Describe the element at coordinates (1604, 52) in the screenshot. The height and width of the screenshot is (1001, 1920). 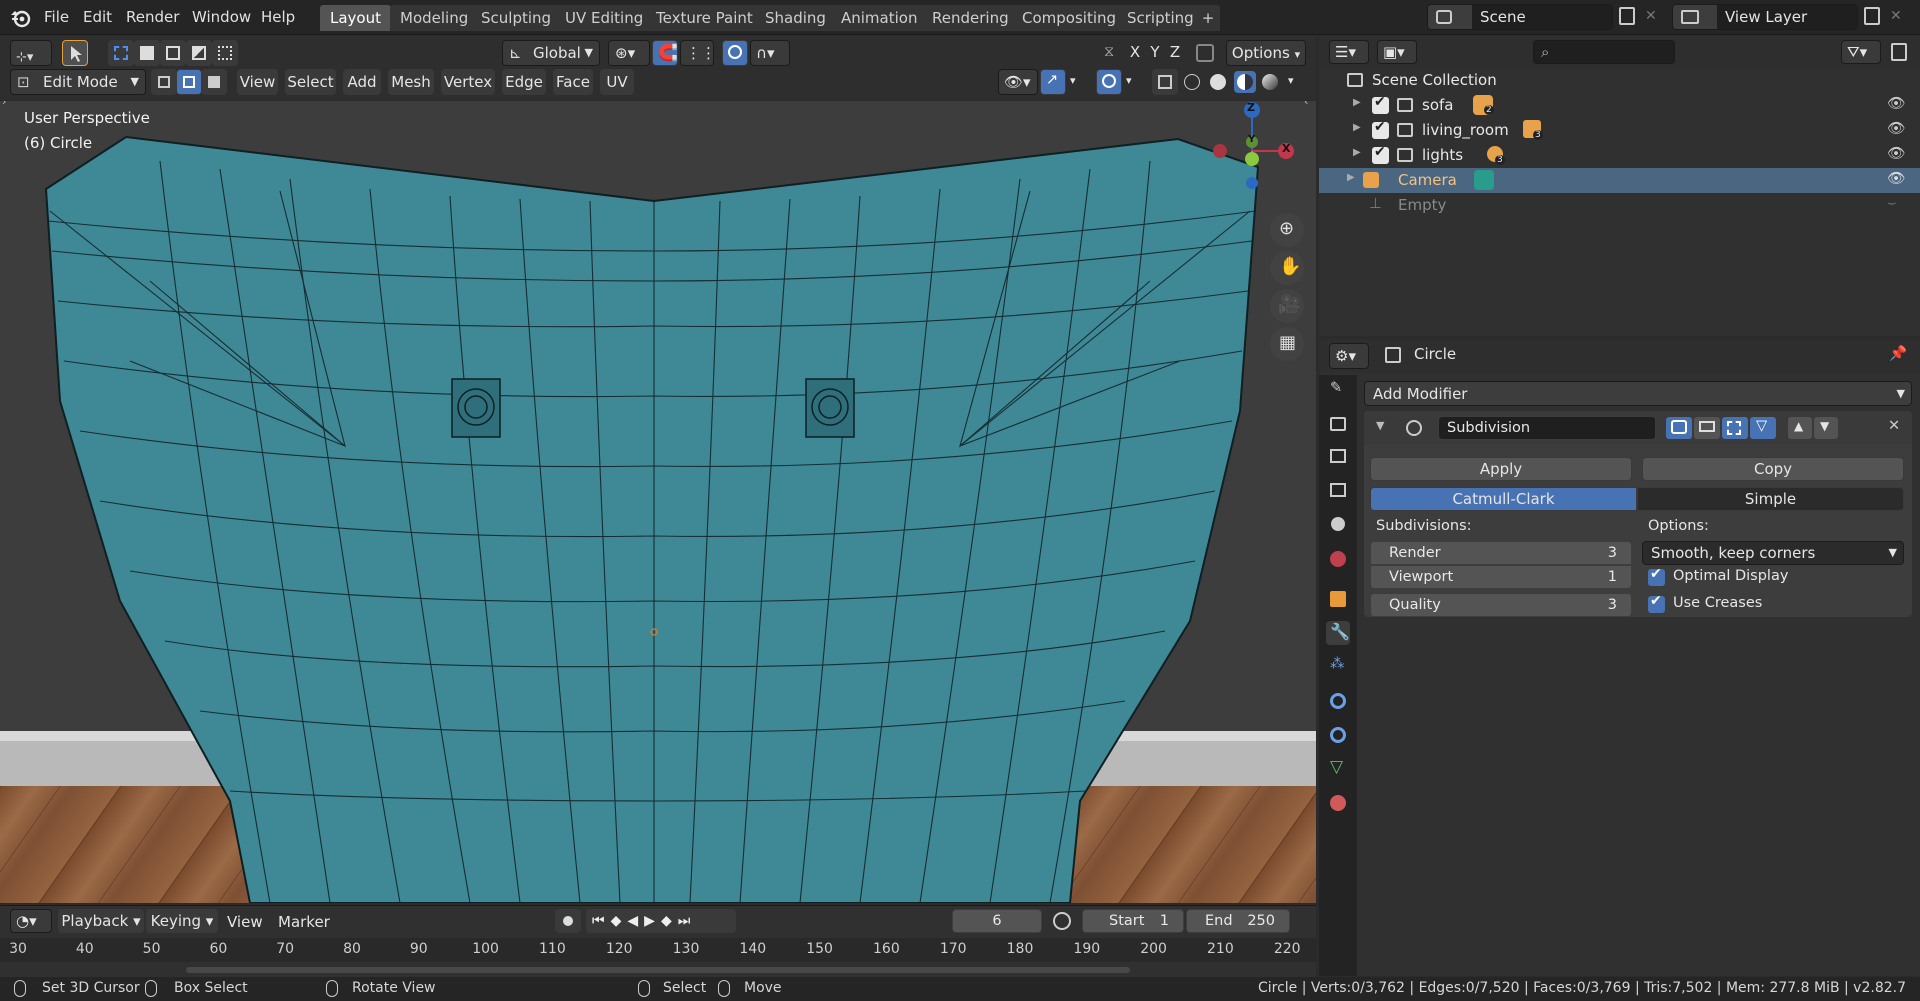
I see `outliner-search-input: ⌕` at that location.